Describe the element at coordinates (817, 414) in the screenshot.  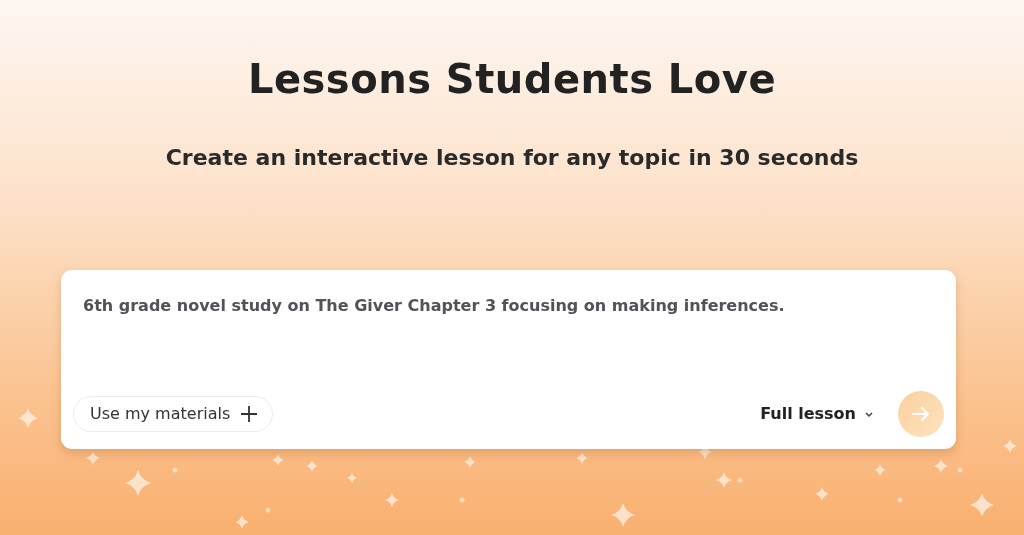
I see `lesson-type-dropdown: Full lesson` at that location.